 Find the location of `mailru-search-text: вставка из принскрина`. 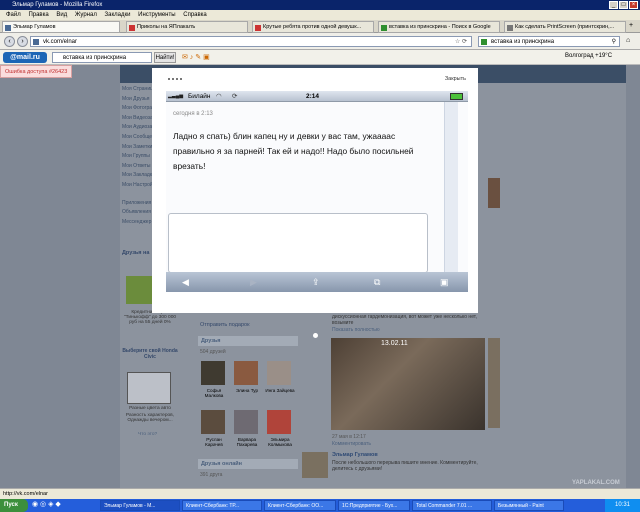

mailru-search-text: вставка из принскрина is located at coordinates (95, 58).